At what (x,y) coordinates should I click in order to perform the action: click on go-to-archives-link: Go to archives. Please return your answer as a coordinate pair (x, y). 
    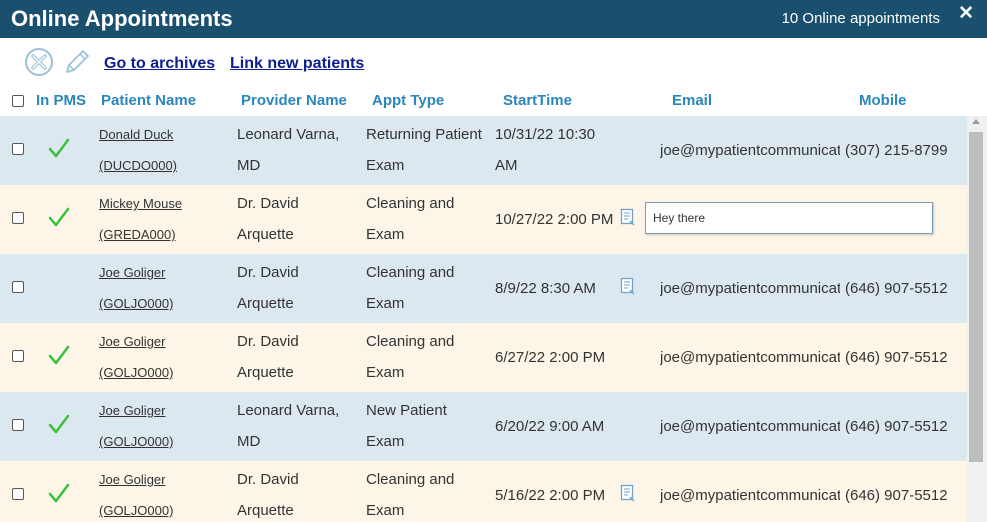
    Looking at the image, I should click on (159, 64).